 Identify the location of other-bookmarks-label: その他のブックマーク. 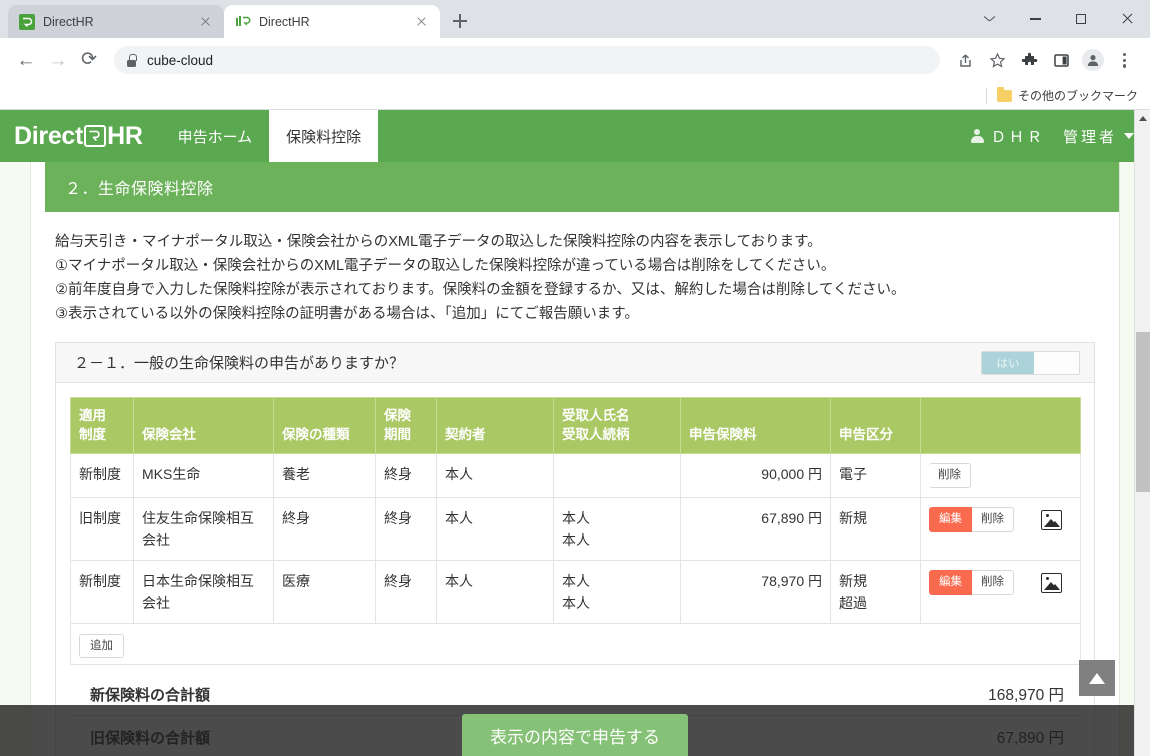
(1078, 95).